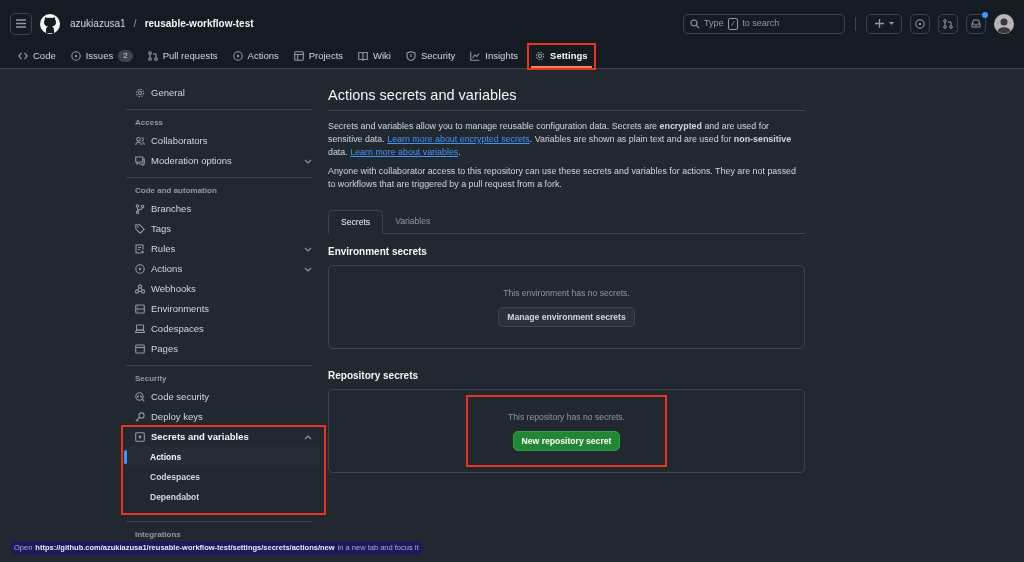 The image size is (1024, 562). What do you see at coordinates (223, 141) in the screenshot?
I see `sidebar-item: Collaborators` at bounding box center [223, 141].